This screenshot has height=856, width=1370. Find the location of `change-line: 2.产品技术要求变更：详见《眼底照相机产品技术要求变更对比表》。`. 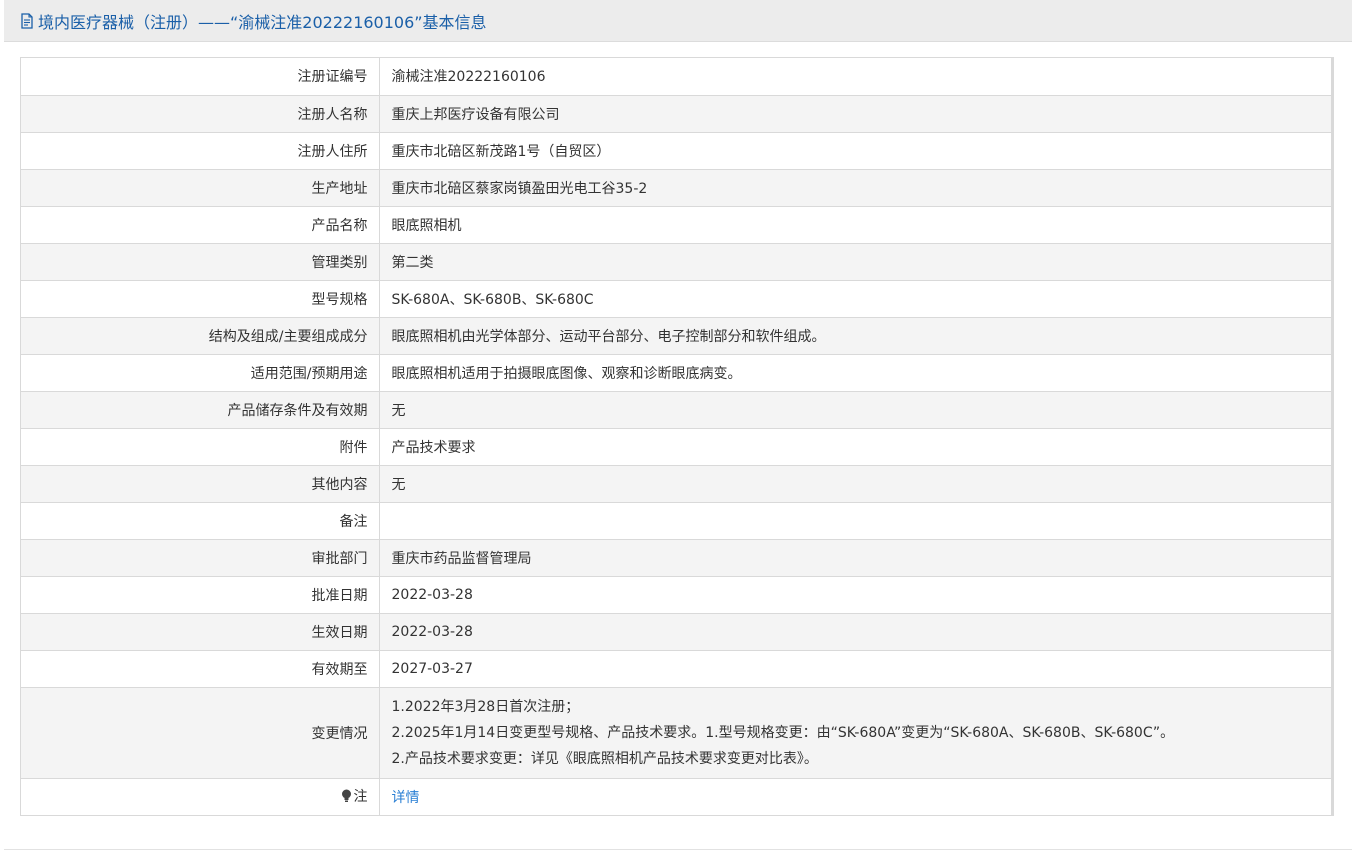

change-line: 2.产品技术要求变更：详见《眼底照相机产品技术要求变更对比表》。 is located at coordinates (604, 758).